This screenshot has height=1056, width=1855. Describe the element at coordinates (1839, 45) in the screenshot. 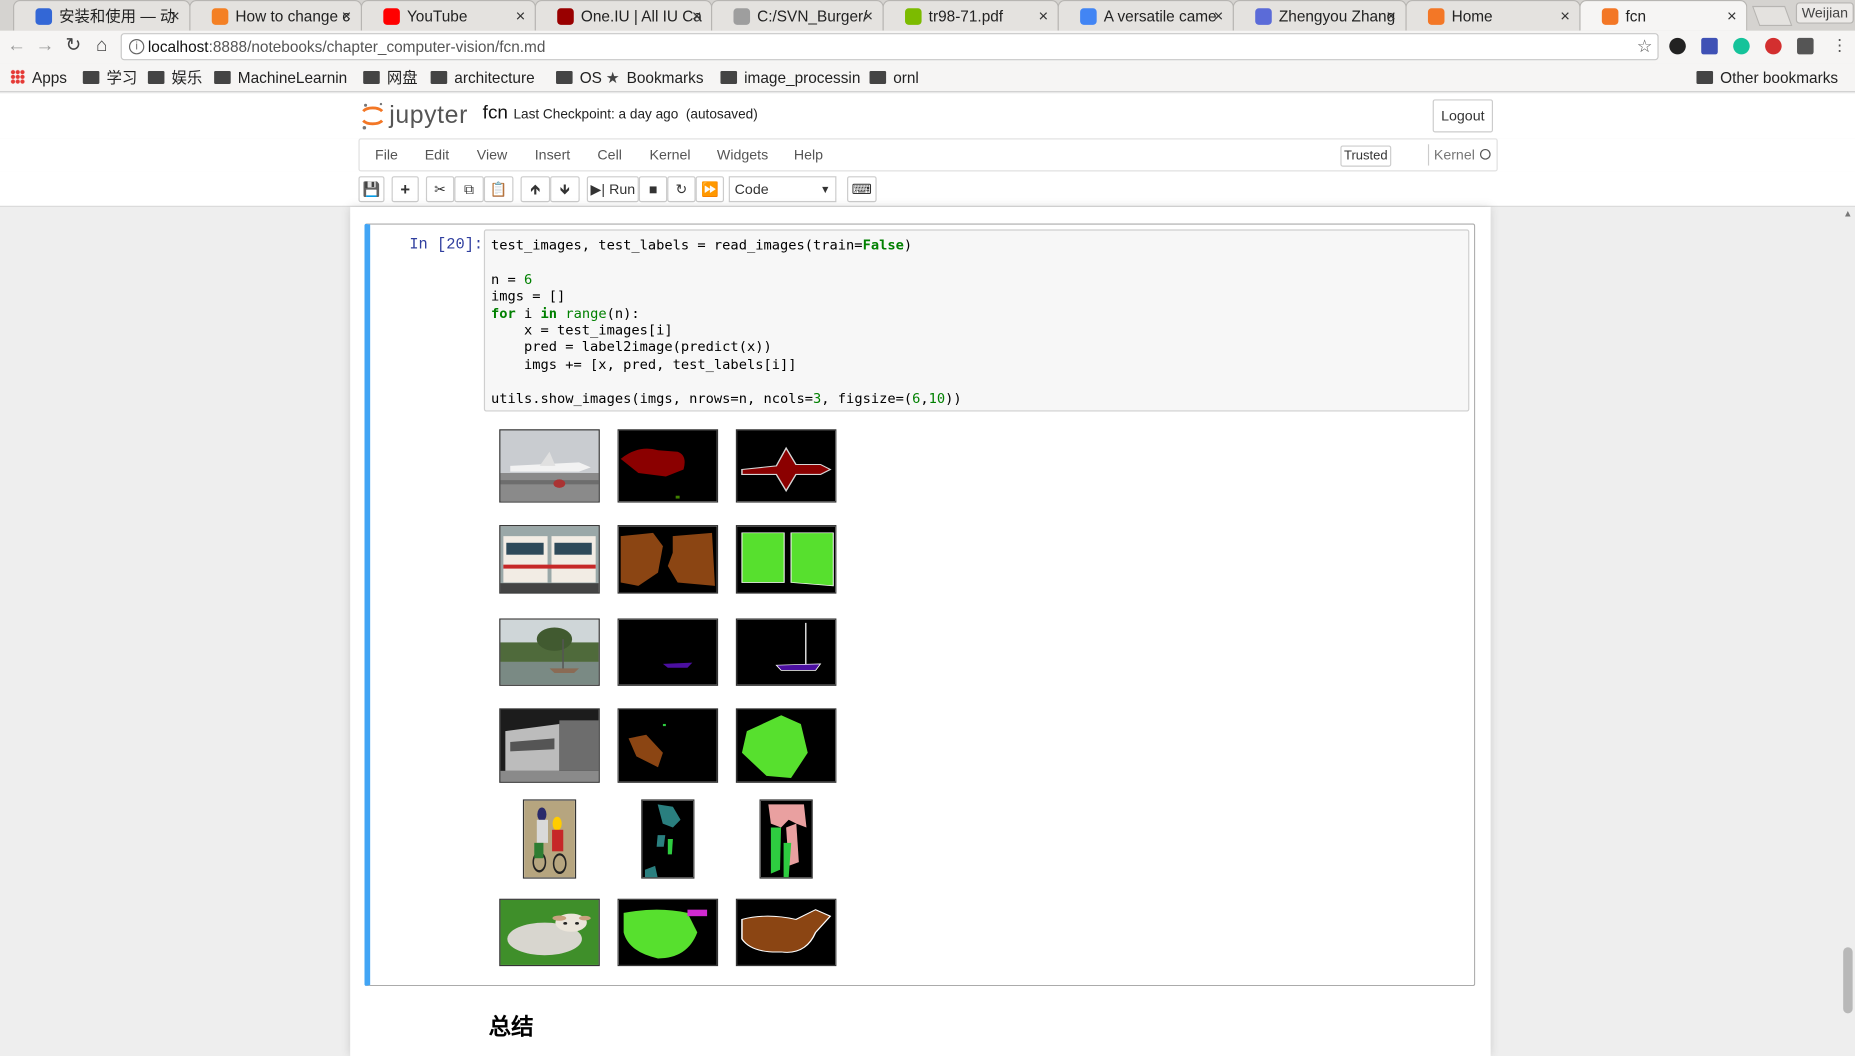

I see `browser-menu-icon: ⋮` at that location.